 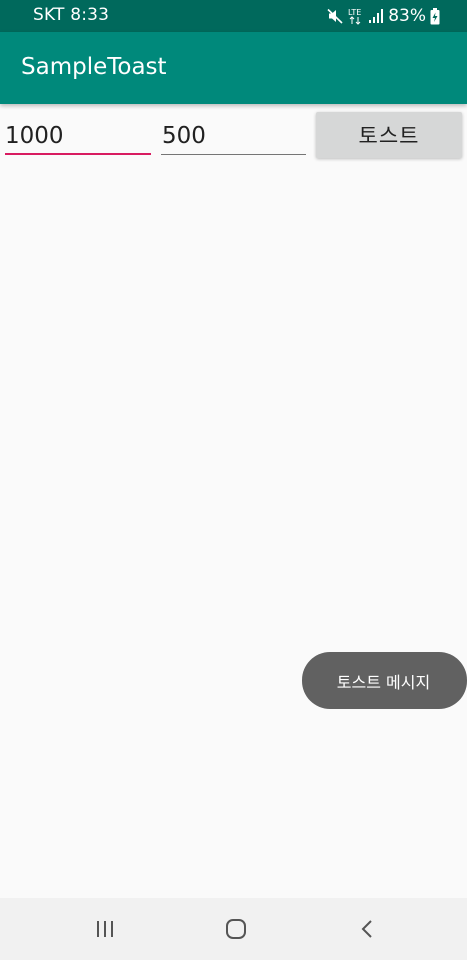 I want to click on battery-percent: 83%, so click(x=407, y=16).